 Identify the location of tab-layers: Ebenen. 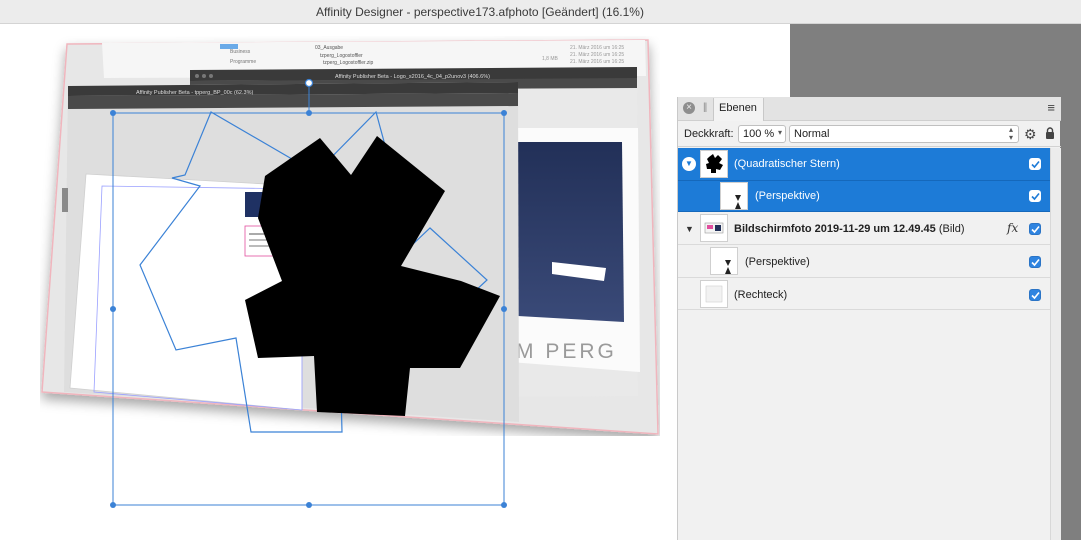
(738, 109).